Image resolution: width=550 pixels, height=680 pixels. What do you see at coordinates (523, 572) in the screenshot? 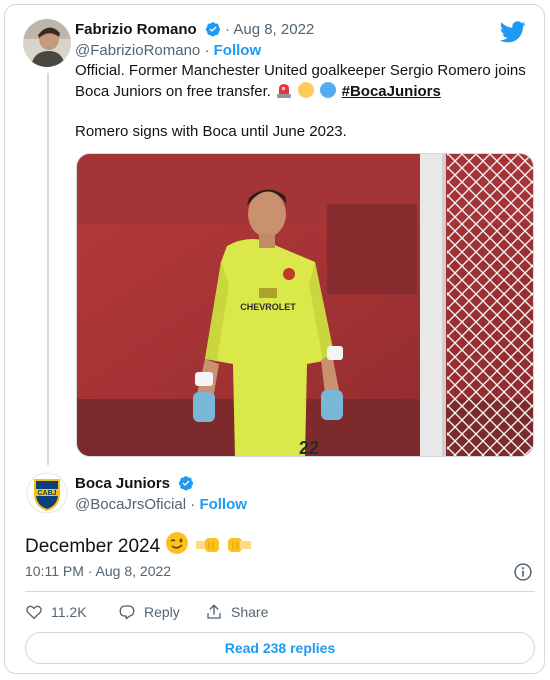
I see `info-icon` at bounding box center [523, 572].